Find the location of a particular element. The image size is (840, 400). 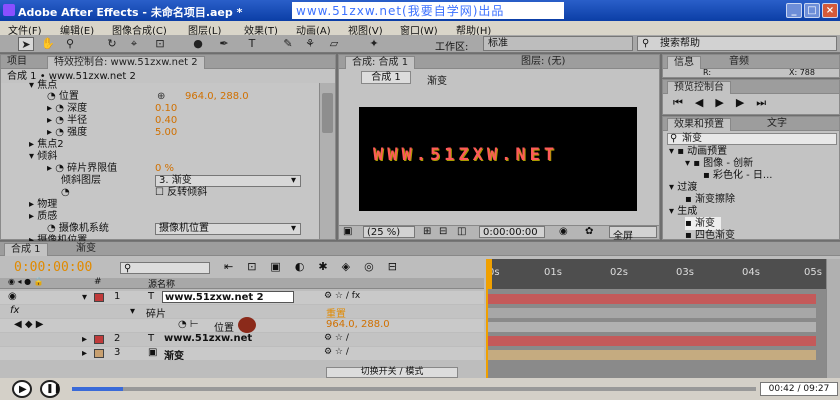

tab-effects-presets: 效果和预置 is located at coordinates (699, 124).